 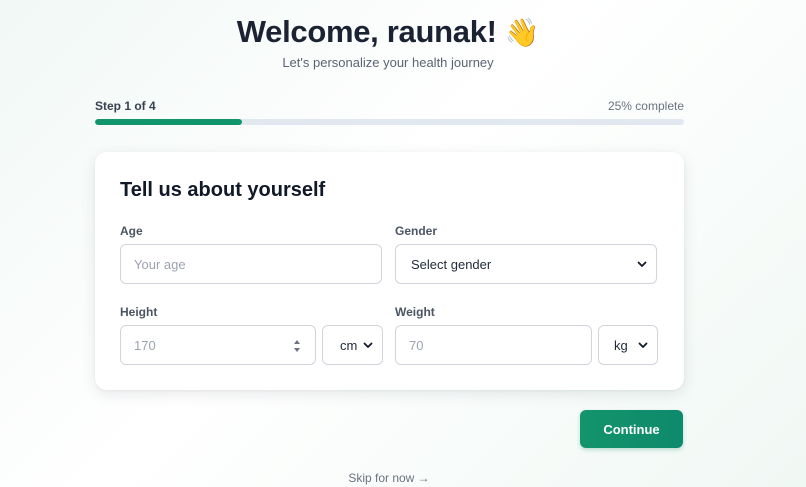 I want to click on weight-placeholder: 70, so click(x=416, y=345).